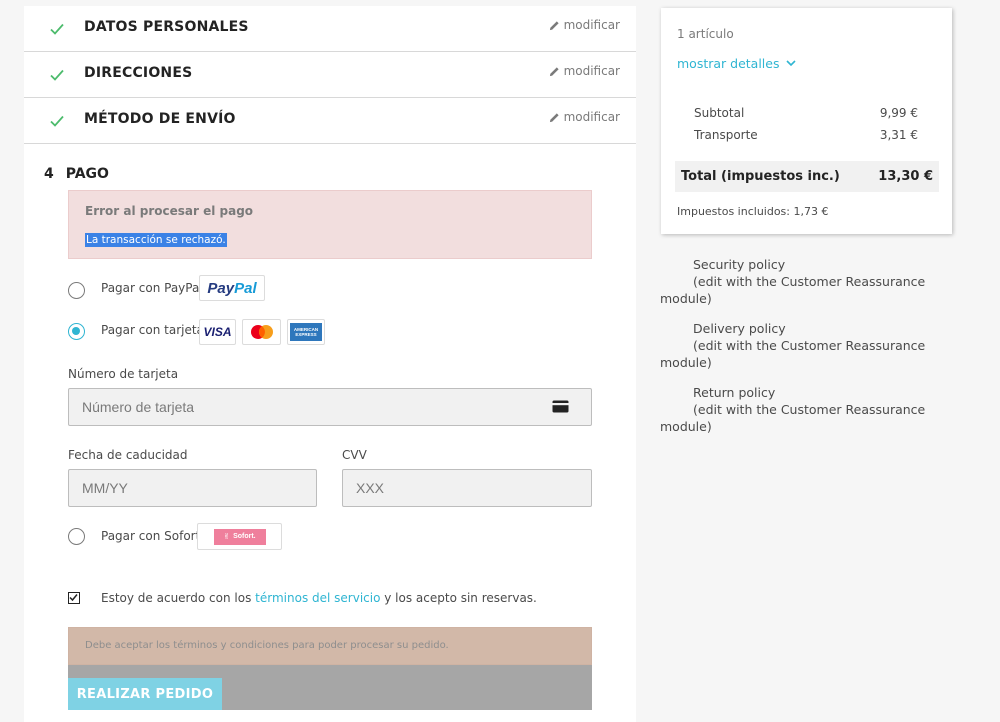 The height and width of the screenshot is (722, 1000). I want to click on paypal-radio, so click(76, 290).